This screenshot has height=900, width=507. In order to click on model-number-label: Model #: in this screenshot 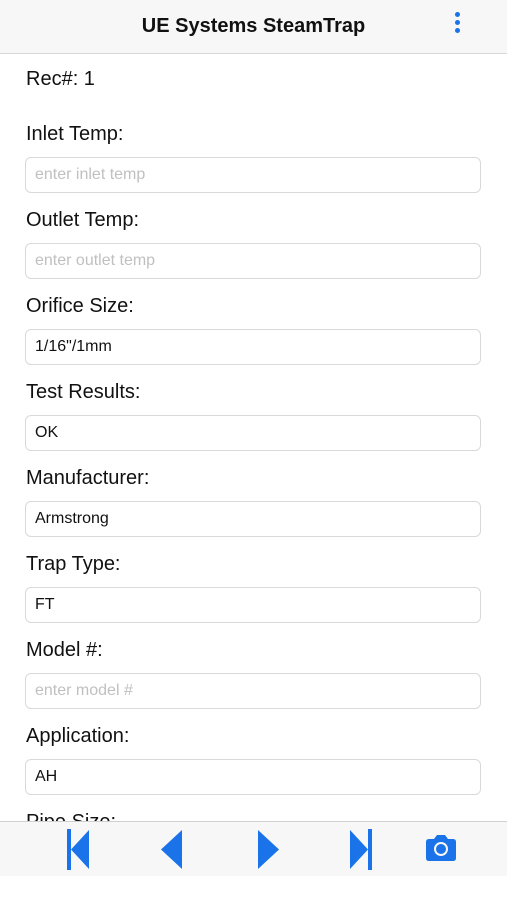, I will do `click(64, 650)`.